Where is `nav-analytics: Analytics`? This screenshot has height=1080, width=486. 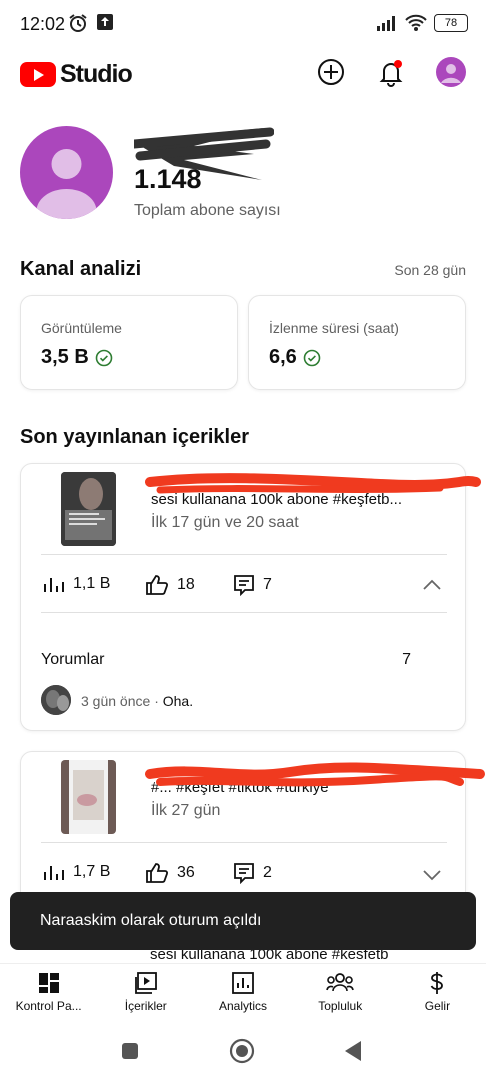
nav-analytics: Analytics is located at coordinates (242, 995).